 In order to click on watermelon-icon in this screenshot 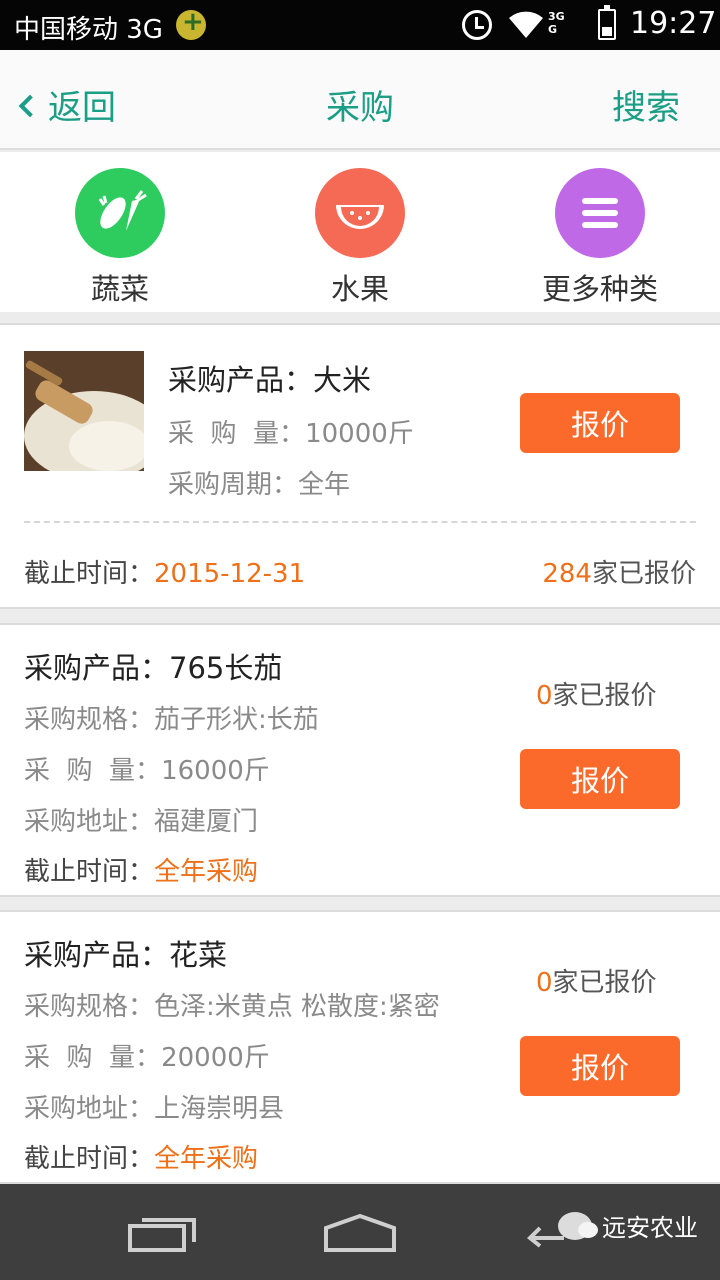, I will do `click(360, 213)`.